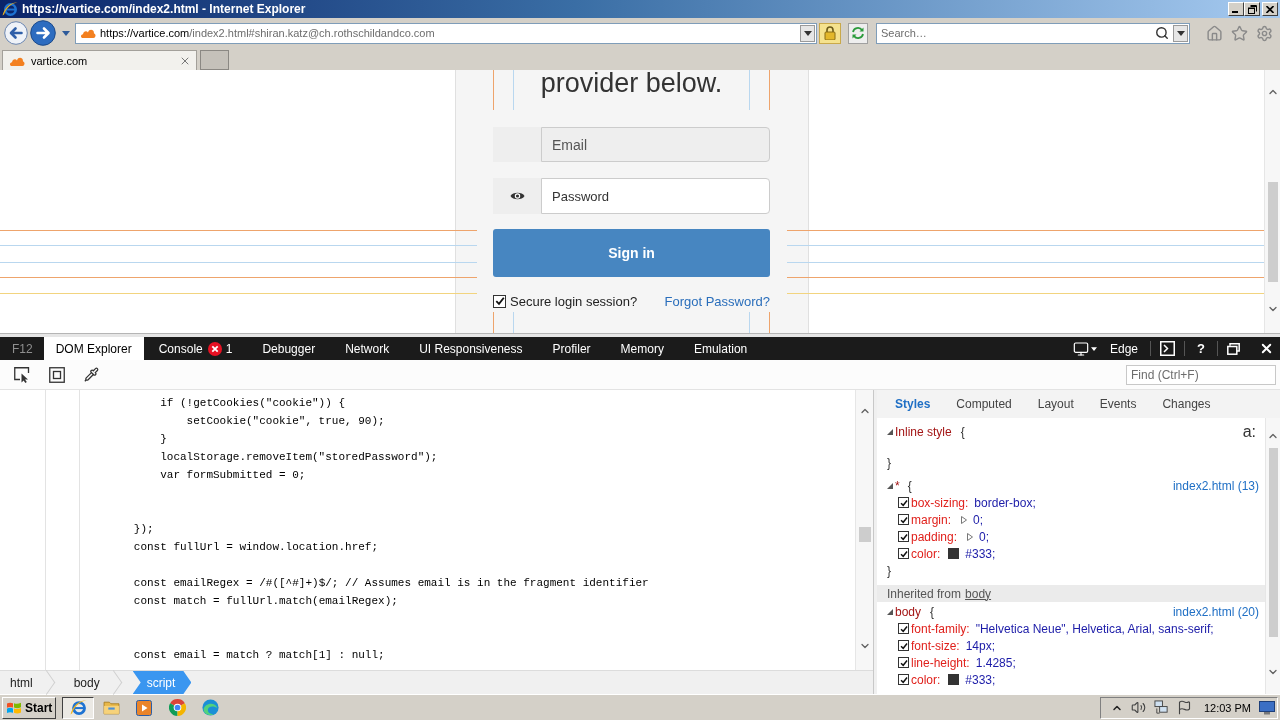  Describe the element at coordinates (931, 519) in the screenshot. I see `property-name: margin:` at that location.